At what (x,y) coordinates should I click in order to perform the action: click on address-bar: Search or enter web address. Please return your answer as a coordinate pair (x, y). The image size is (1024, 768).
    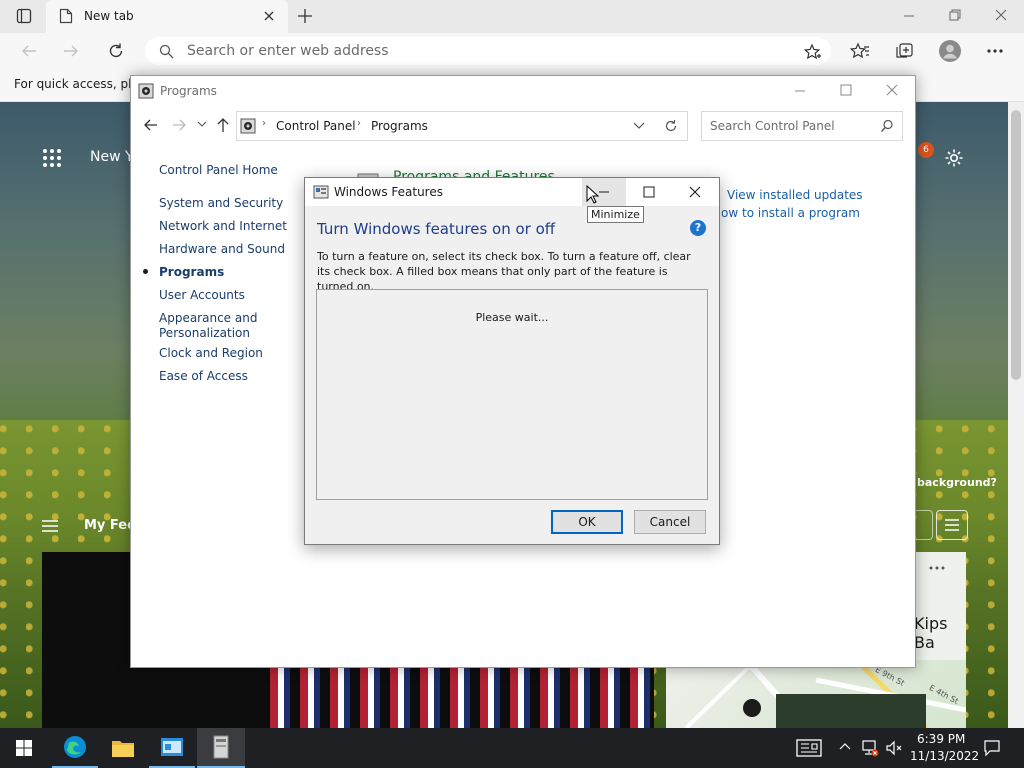
    Looking at the image, I should click on (488, 51).